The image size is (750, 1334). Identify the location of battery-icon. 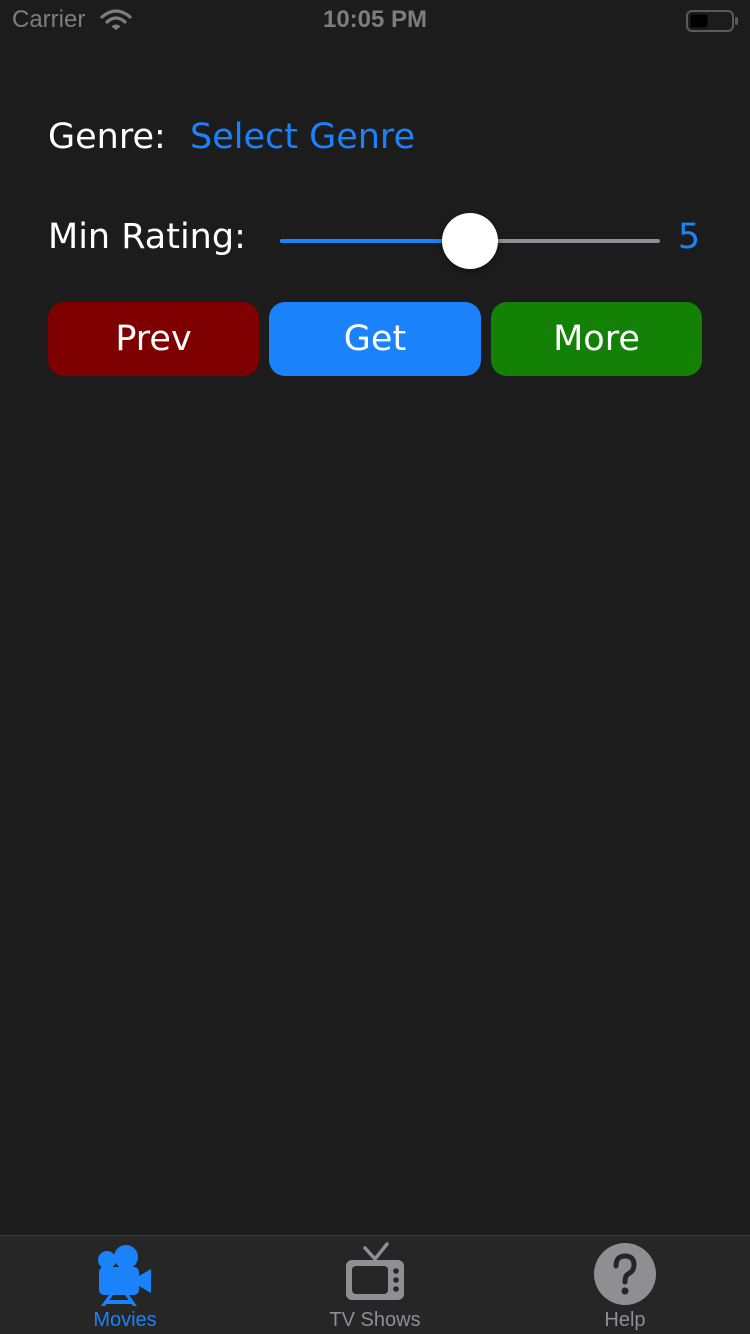
(712, 21).